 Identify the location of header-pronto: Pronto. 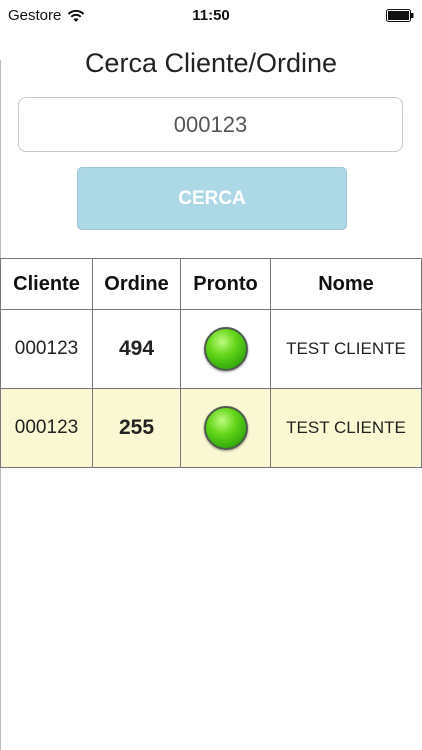
(225, 284).